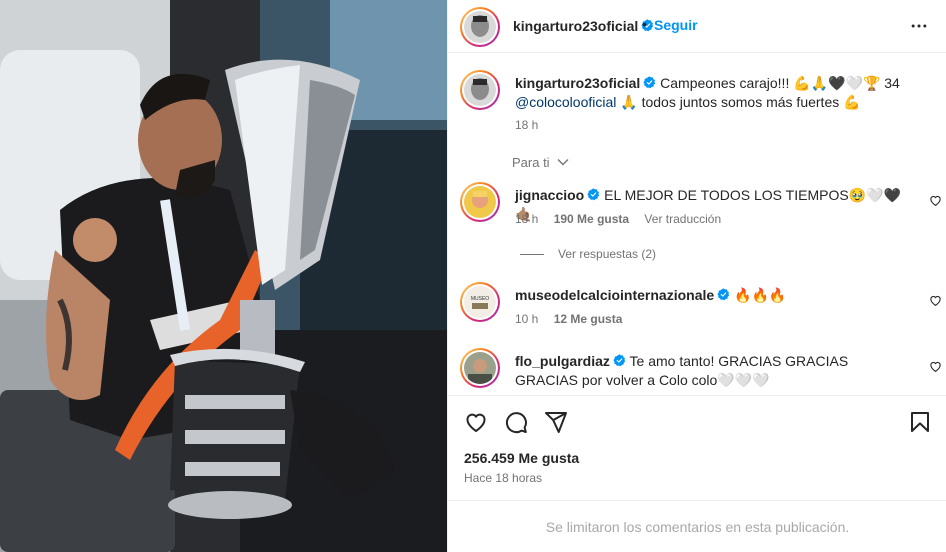 The width and height of the screenshot is (946, 552). What do you see at coordinates (583, 26) in the screenshot?
I see `author-username: kingarturo23oficial` at bounding box center [583, 26].